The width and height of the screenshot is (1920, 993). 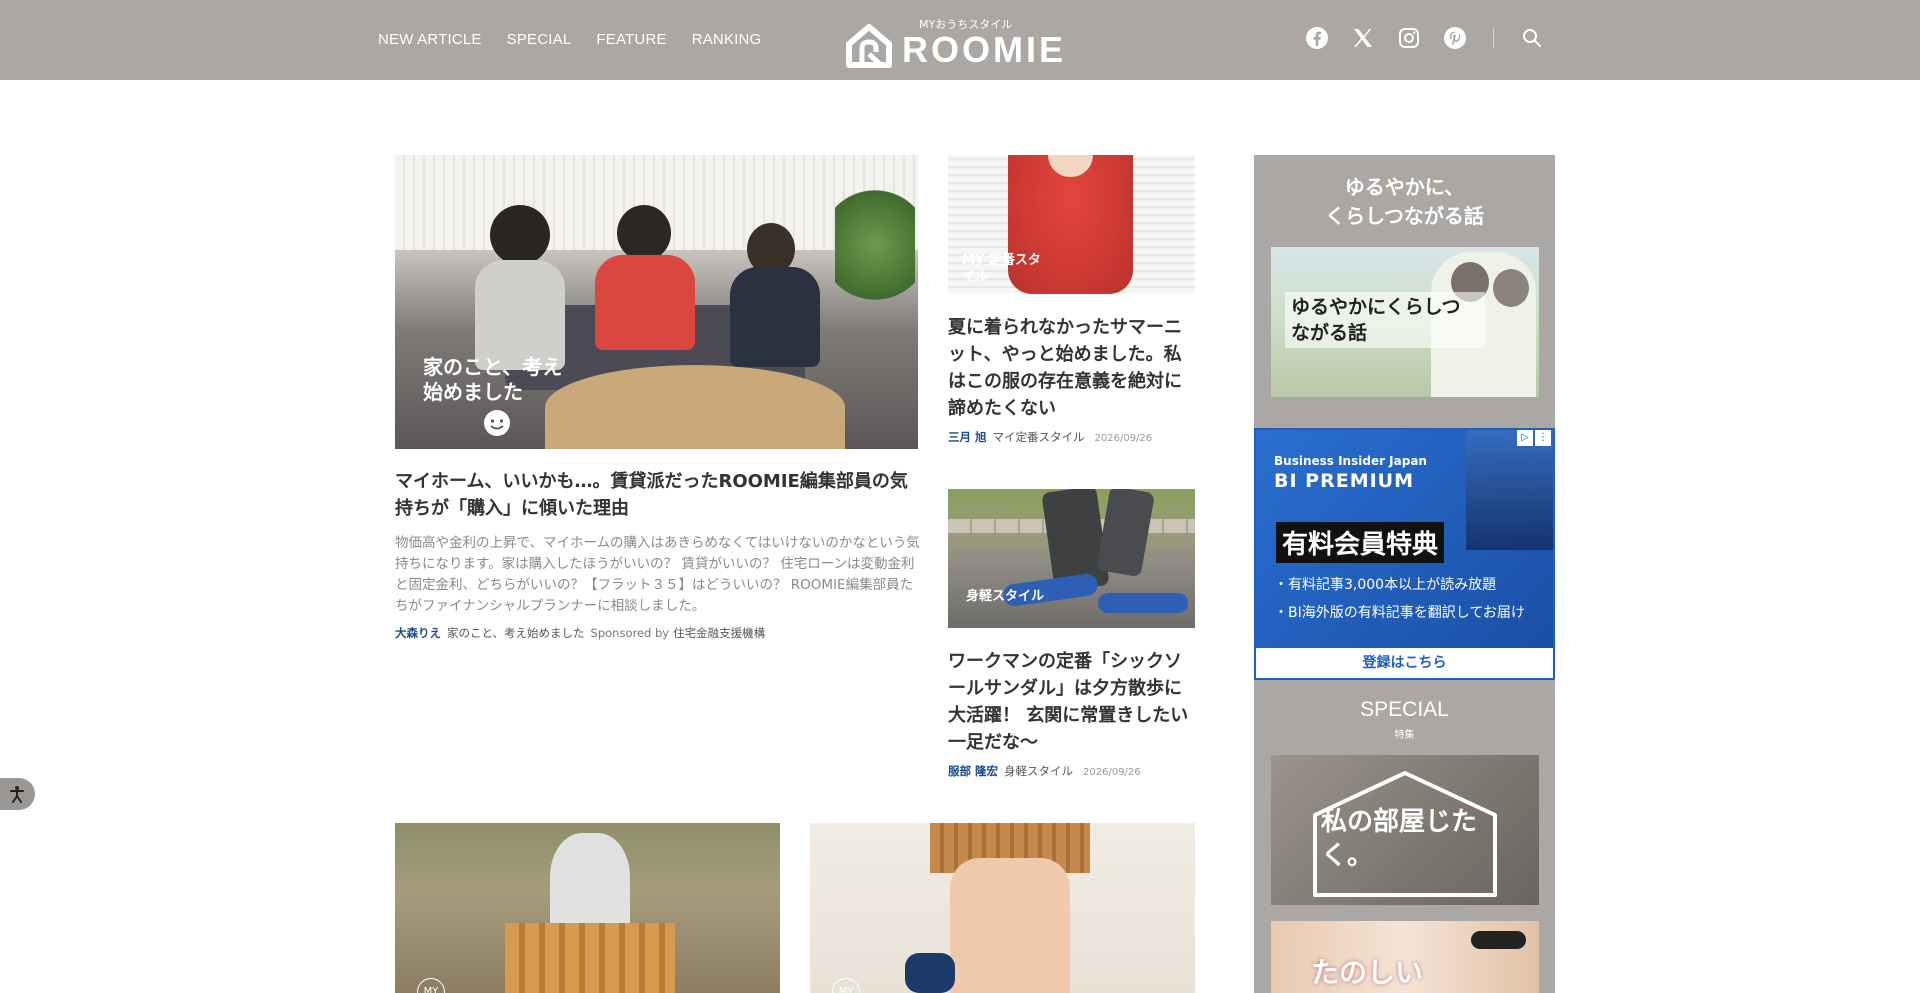 I want to click on site-logo: MYおうちスタイル ROOMIE, so click(x=960, y=42).